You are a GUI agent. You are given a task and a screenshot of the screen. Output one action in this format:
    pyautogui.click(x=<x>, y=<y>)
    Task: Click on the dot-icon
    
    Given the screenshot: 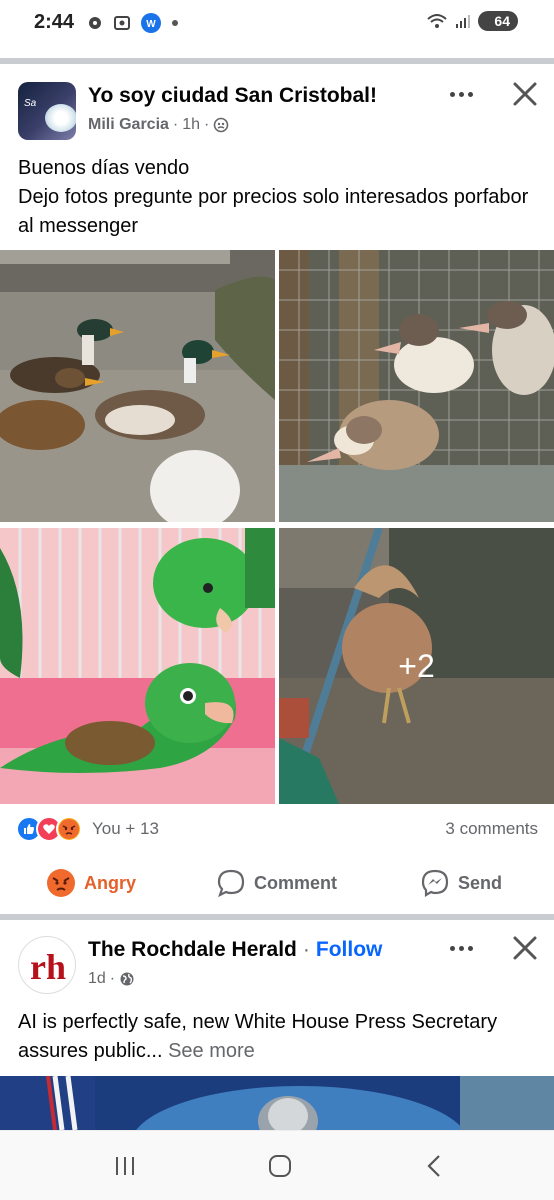 What is the action you would take?
    pyautogui.click(x=175, y=23)
    